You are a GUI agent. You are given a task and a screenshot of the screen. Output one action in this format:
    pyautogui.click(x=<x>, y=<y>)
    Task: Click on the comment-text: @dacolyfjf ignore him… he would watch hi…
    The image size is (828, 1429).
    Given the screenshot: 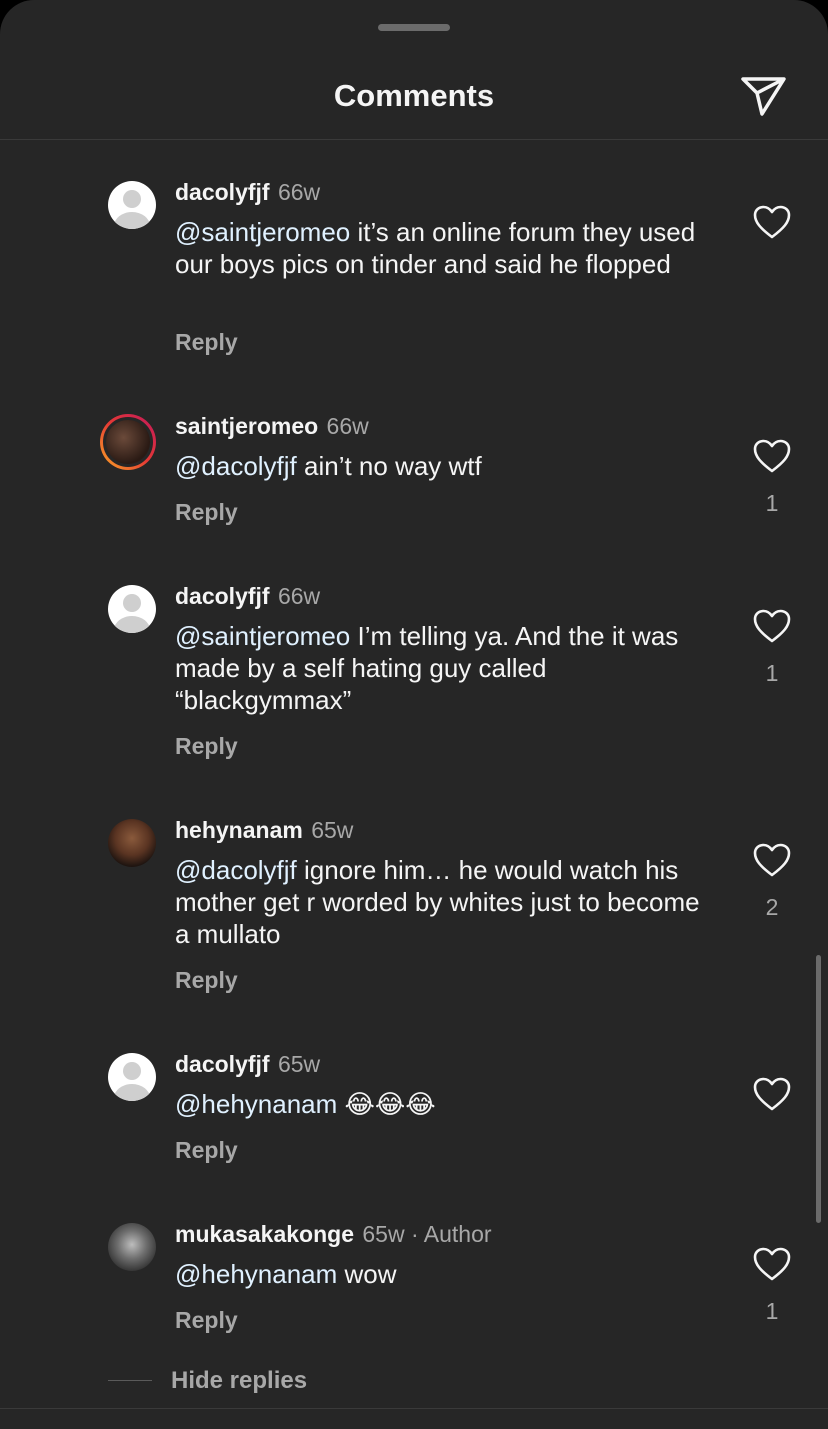 What is the action you would take?
    pyautogui.click(x=437, y=902)
    